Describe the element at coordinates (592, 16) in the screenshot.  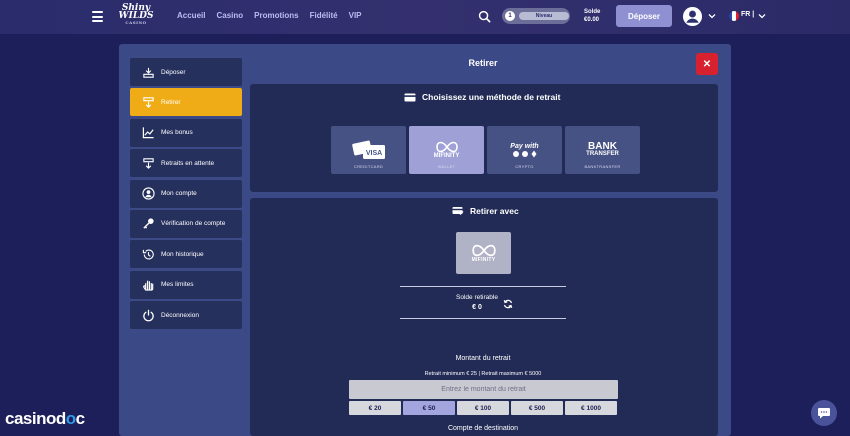
I see `balance: Solde €0.00` at that location.